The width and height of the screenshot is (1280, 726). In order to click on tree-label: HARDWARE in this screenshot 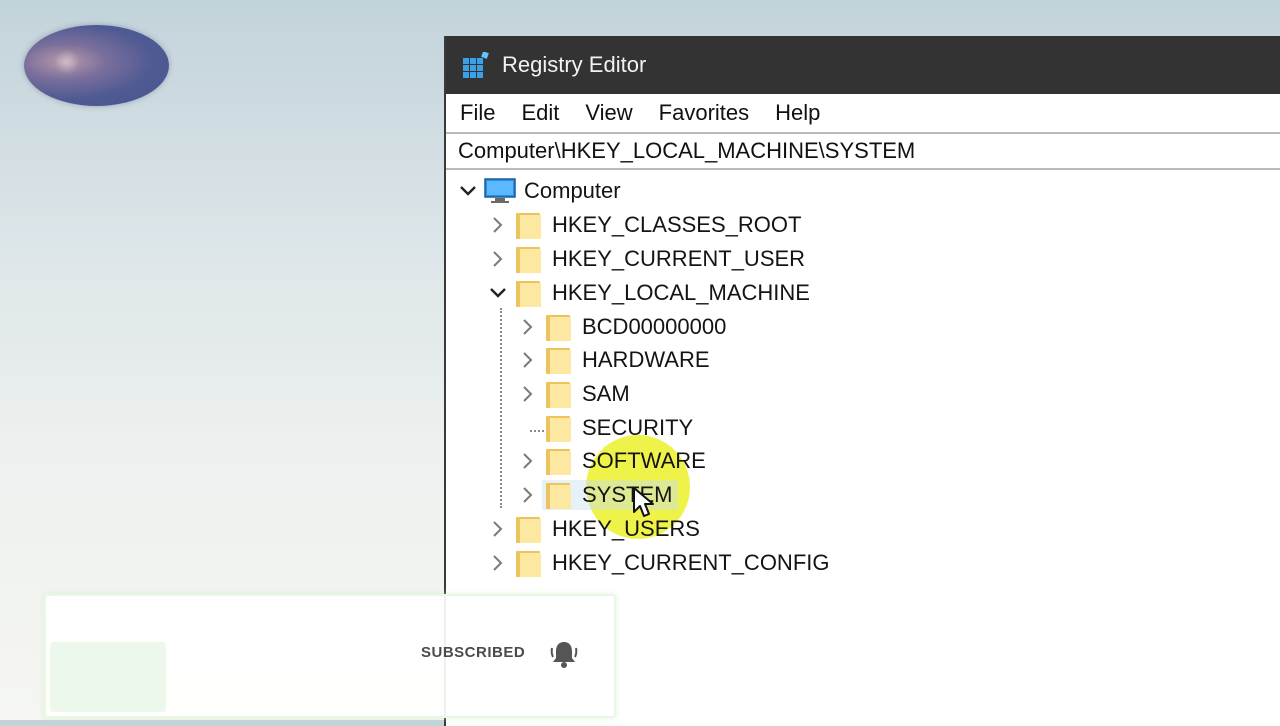, I will do `click(646, 360)`.